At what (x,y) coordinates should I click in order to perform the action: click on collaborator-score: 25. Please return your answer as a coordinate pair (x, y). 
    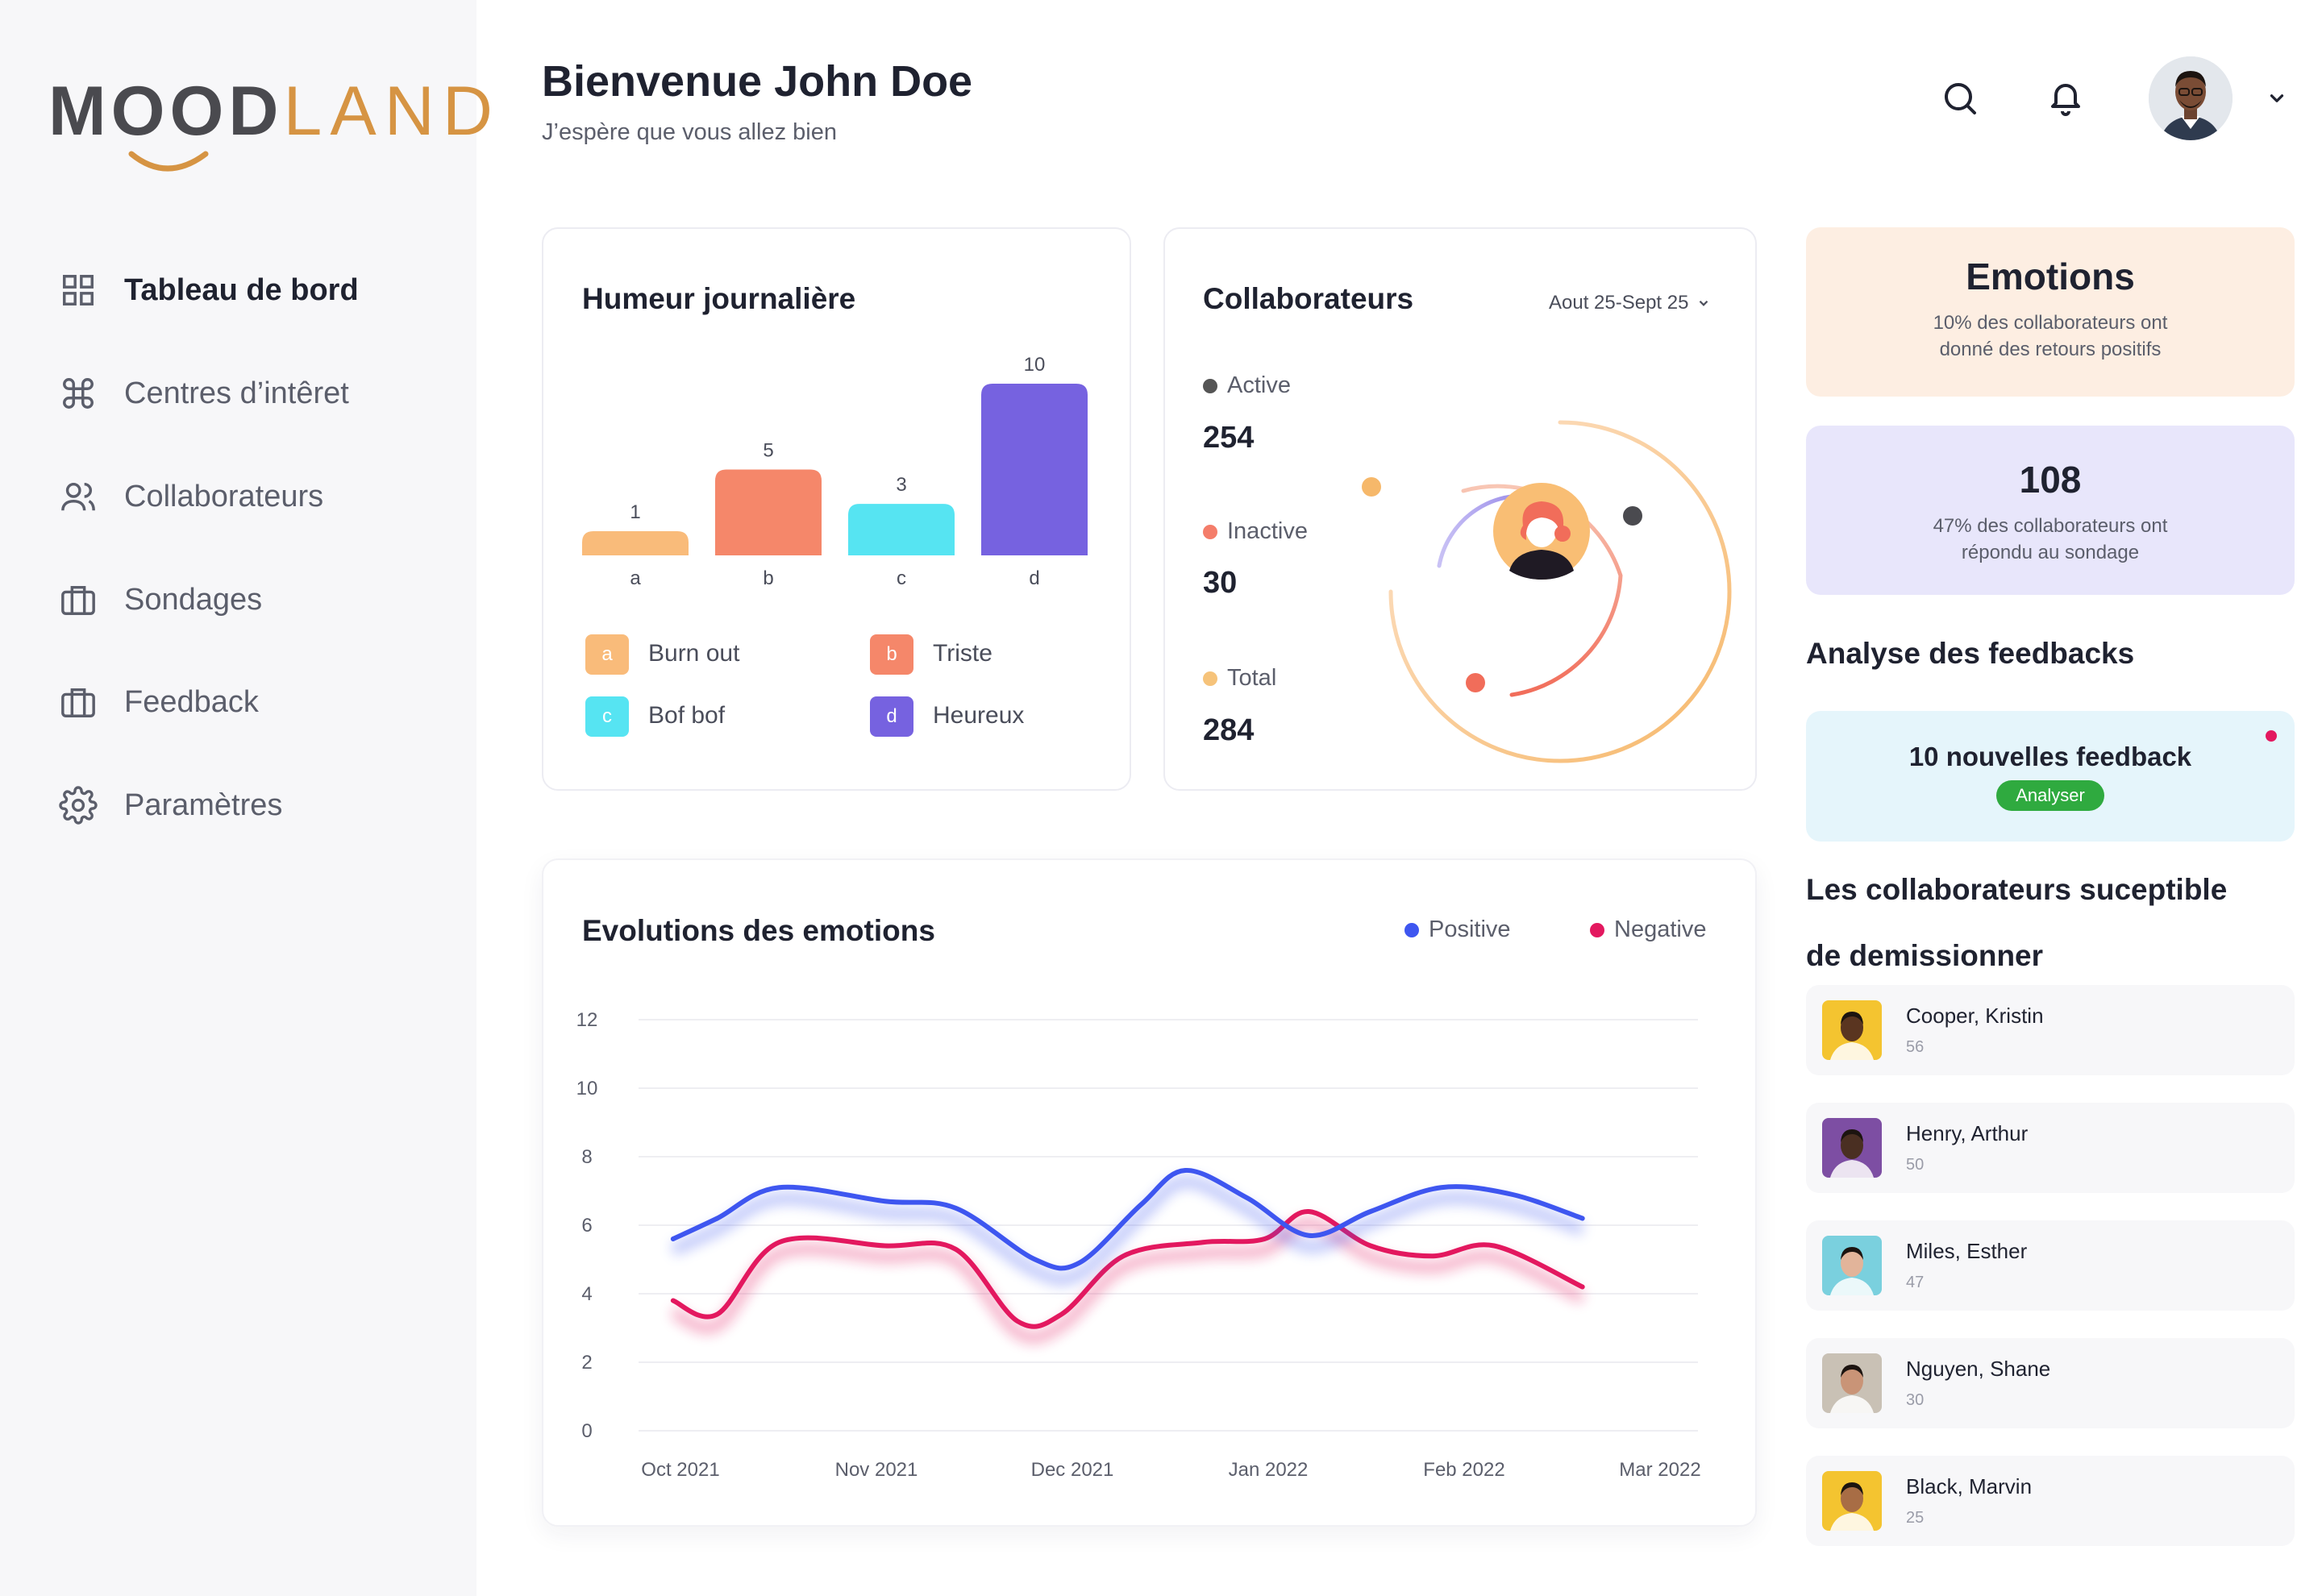
    Looking at the image, I should click on (1915, 1518).